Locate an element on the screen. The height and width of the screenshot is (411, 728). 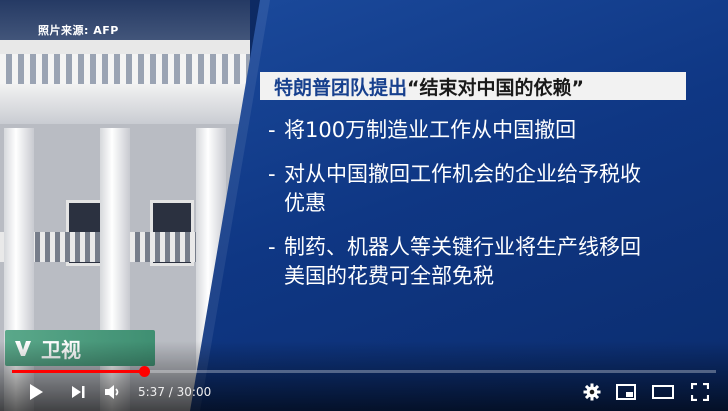
time-display: 5:37 / 30:00 is located at coordinates (174, 392).